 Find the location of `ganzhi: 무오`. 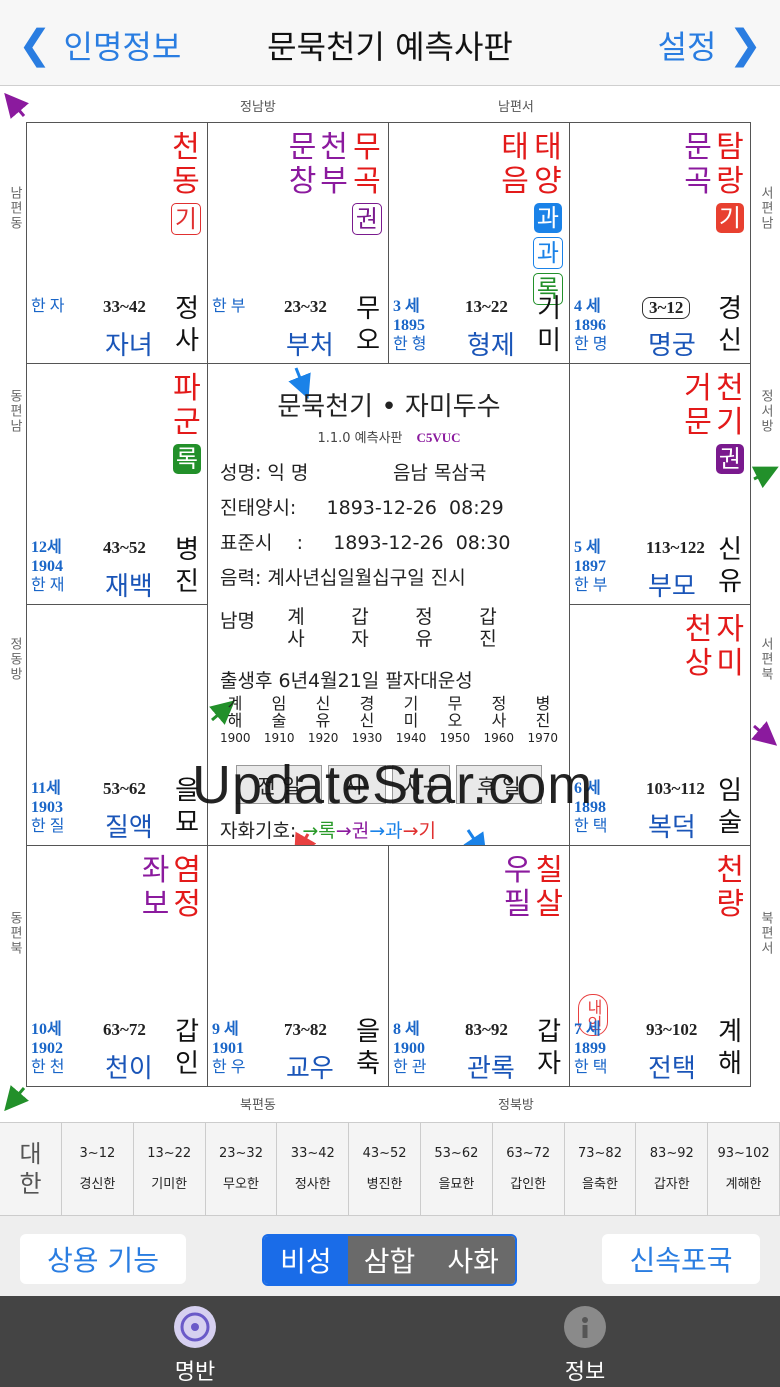

ganzhi: 무오 is located at coordinates (368, 325).